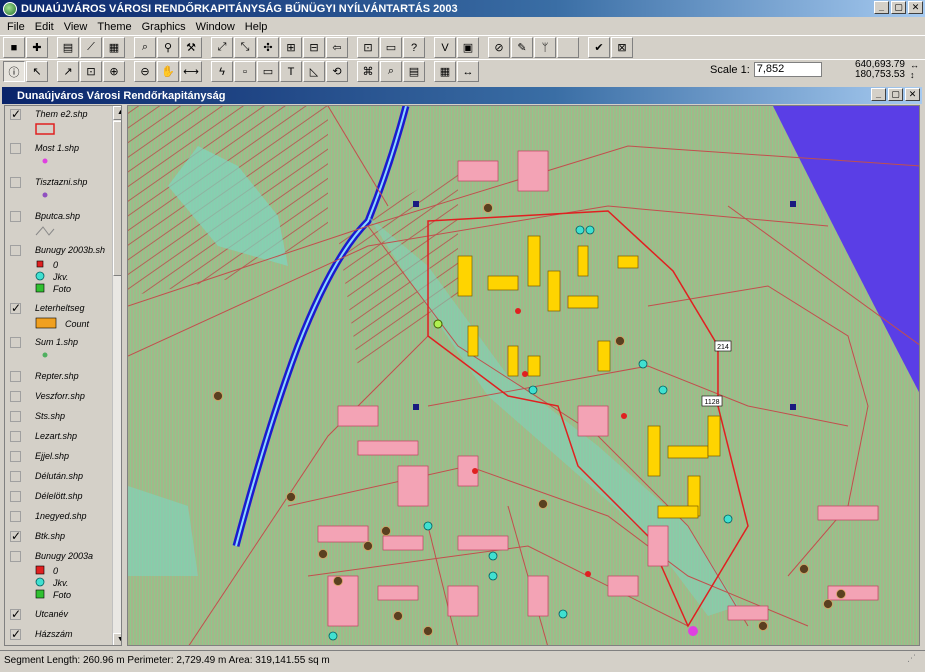 The image size is (925, 672). I want to click on spiral-button: ⟲, so click(337, 71).